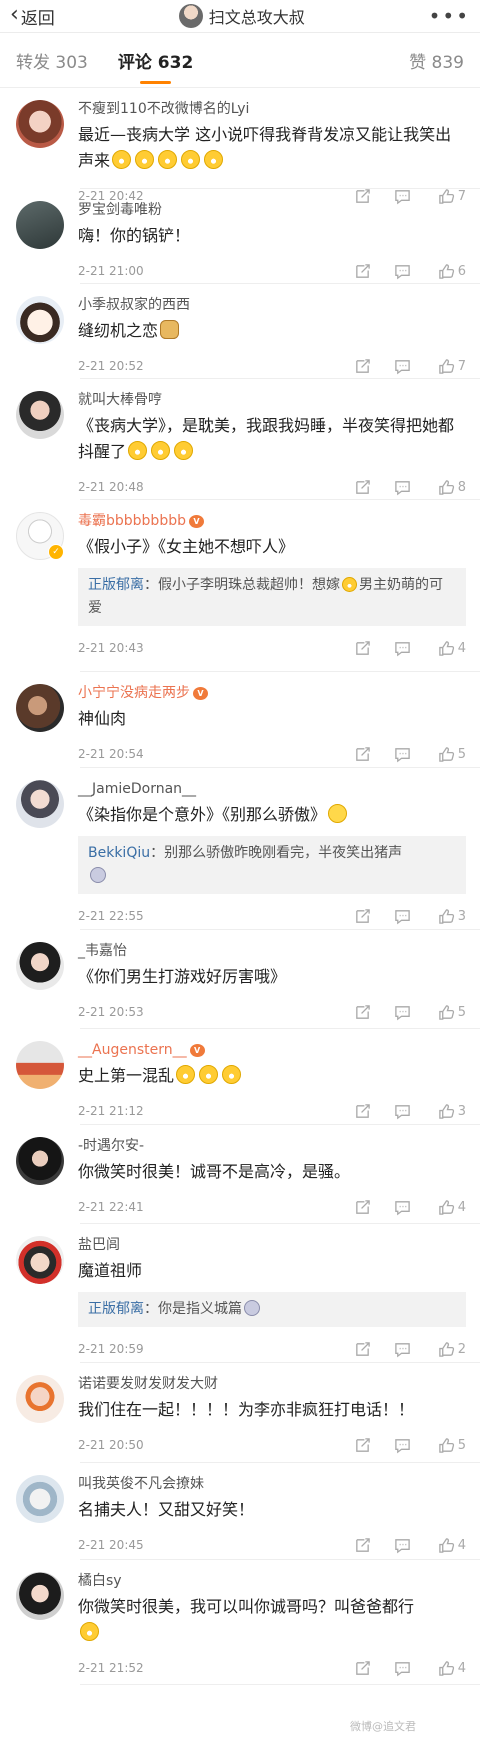 The width and height of the screenshot is (480, 1742). What do you see at coordinates (111, 648) in the screenshot?
I see `comment-time: 2-21 20:43` at bounding box center [111, 648].